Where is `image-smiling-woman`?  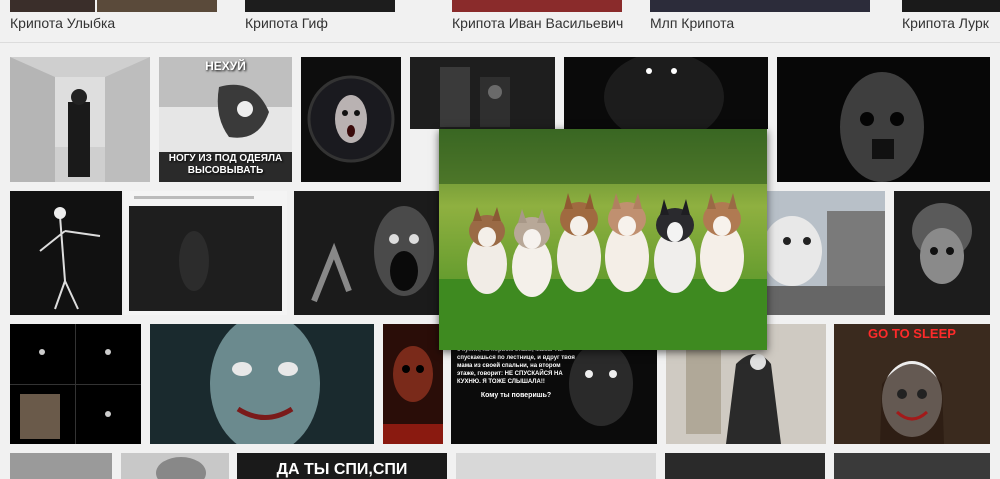
image-smiling-woman is located at coordinates (262, 384).